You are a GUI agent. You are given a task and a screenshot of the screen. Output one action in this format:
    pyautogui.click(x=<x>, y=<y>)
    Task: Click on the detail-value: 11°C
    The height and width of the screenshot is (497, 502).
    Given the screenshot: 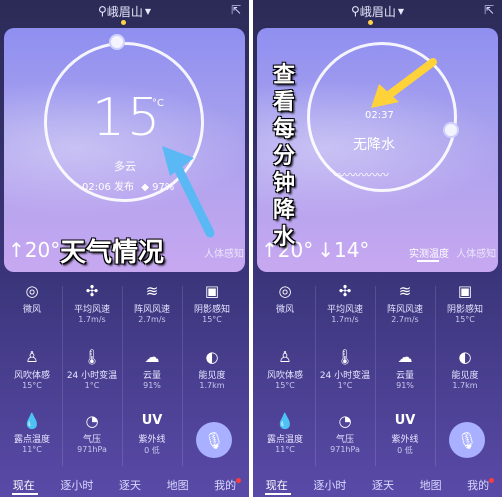 What is the action you would take?
    pyautogui.click(x=32, y=449)
    